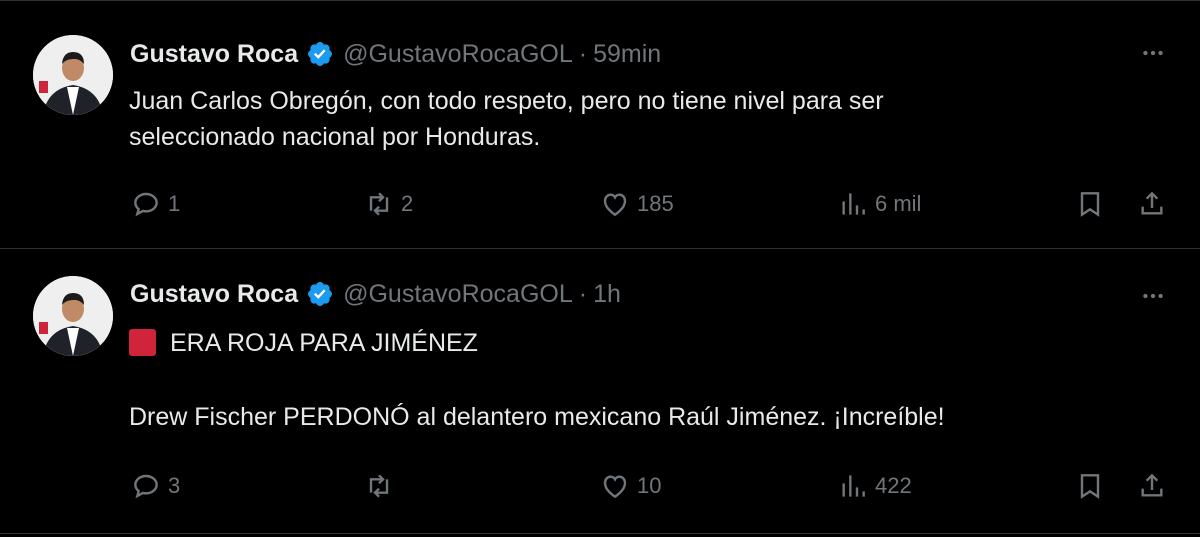 This screenshot has width=1200, height=537. I want to click on retweet-button, so click(382, 486).